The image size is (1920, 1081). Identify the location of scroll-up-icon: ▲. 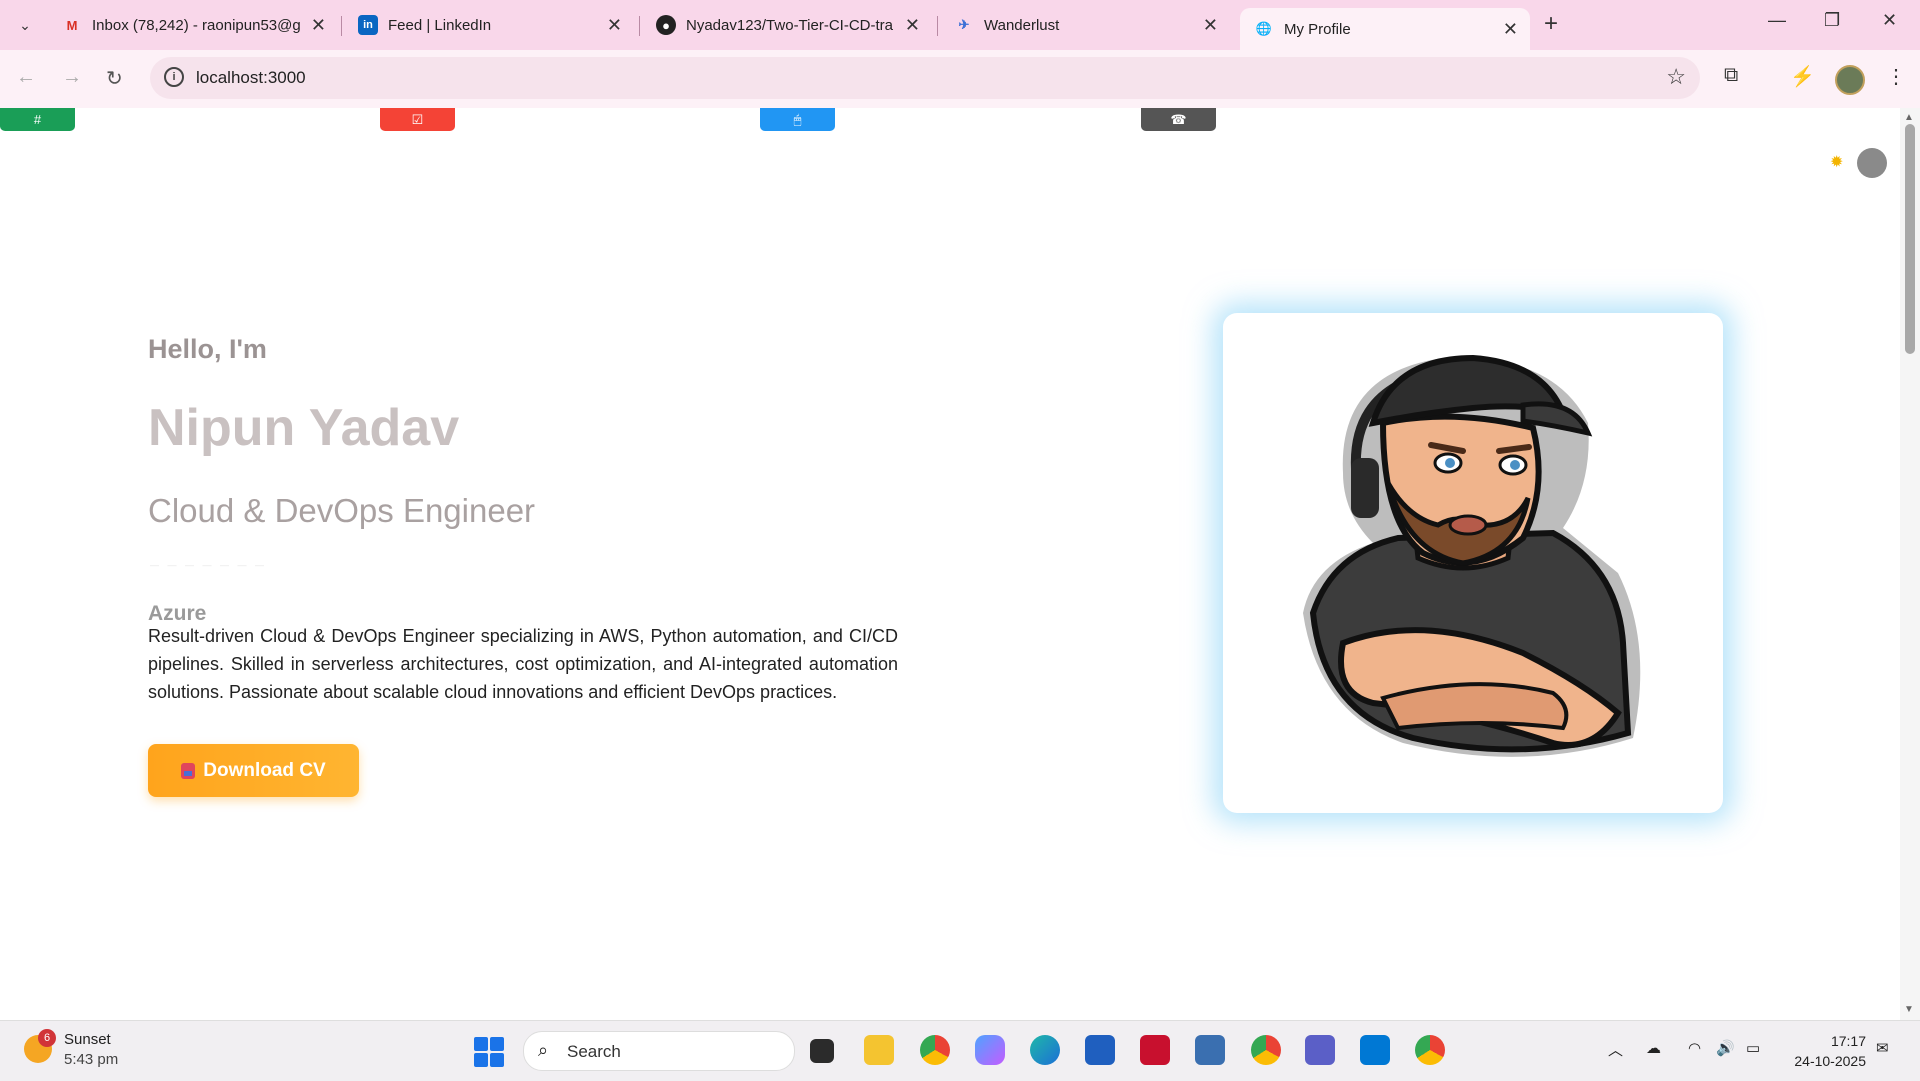
(1909, 117).